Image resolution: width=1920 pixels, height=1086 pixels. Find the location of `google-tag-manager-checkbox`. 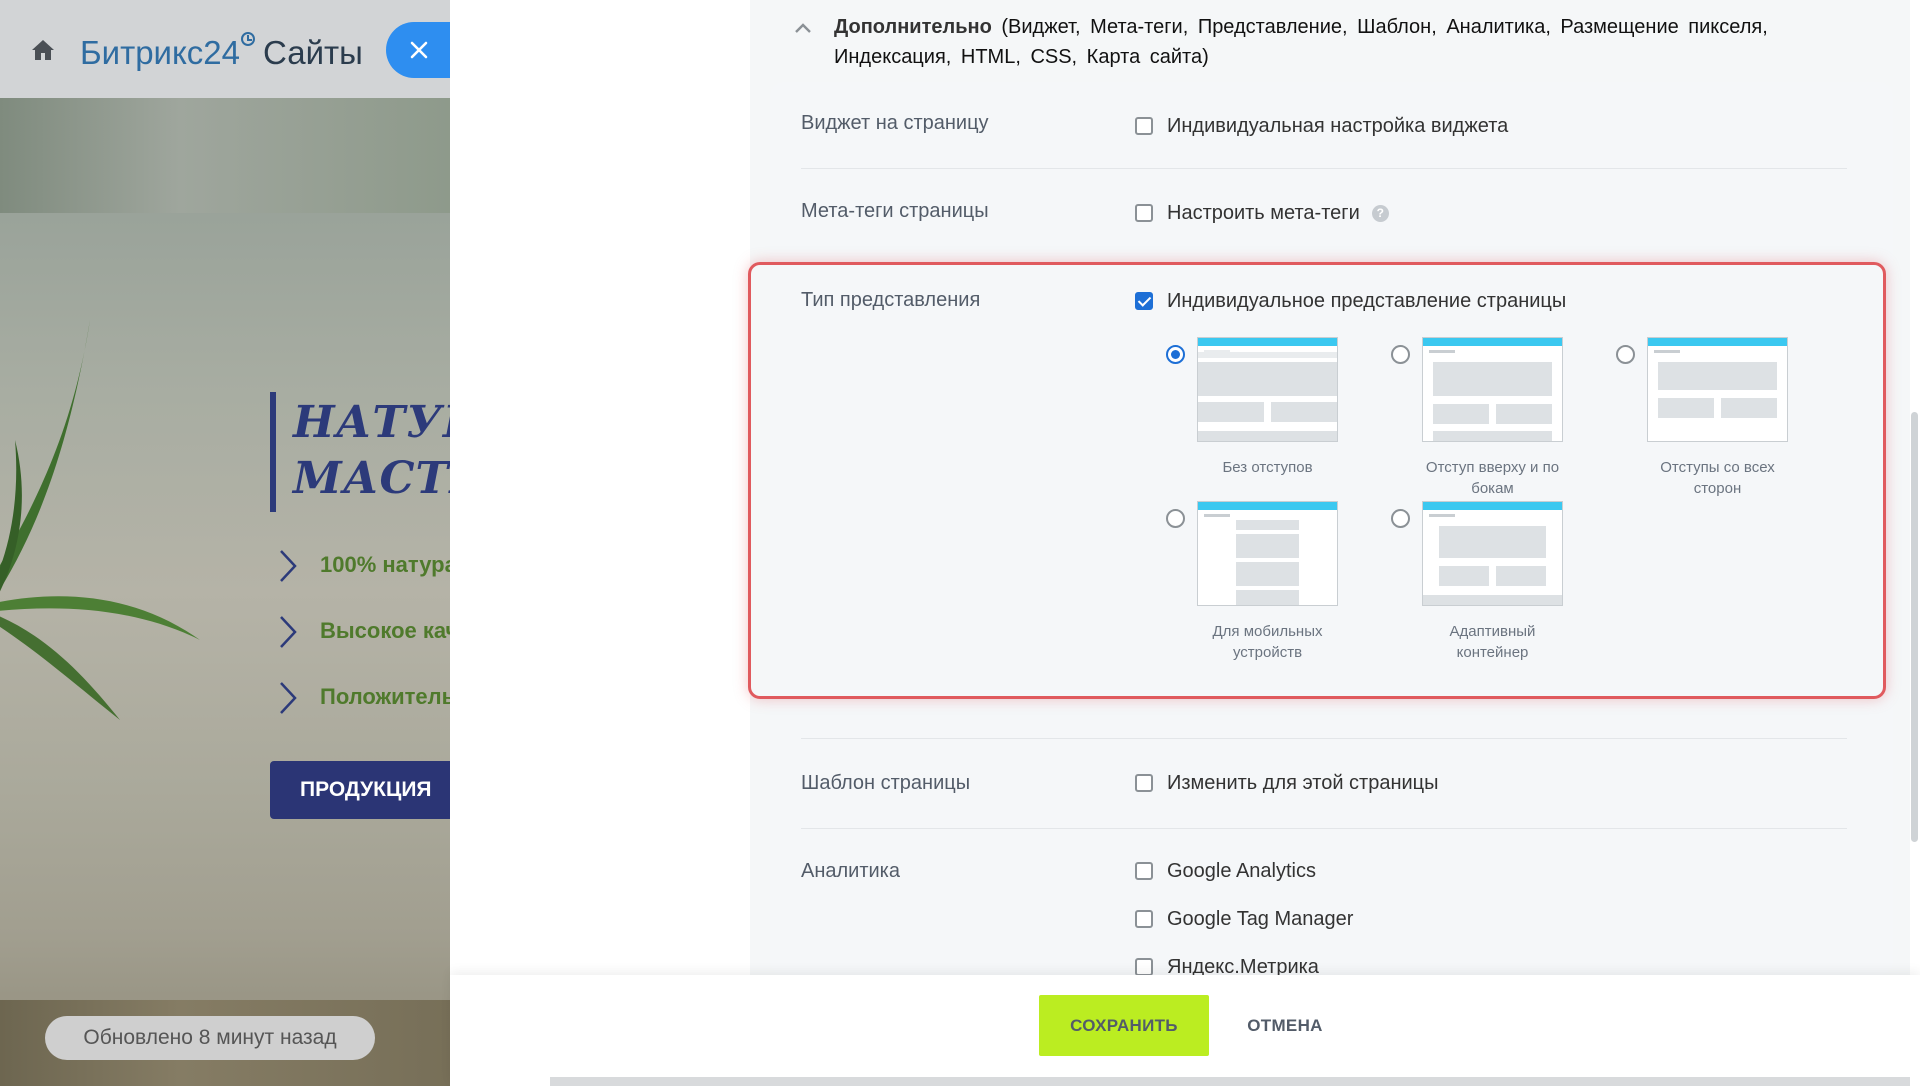

google-tag-manager-checkbox is located at coordinates (1144, 919).